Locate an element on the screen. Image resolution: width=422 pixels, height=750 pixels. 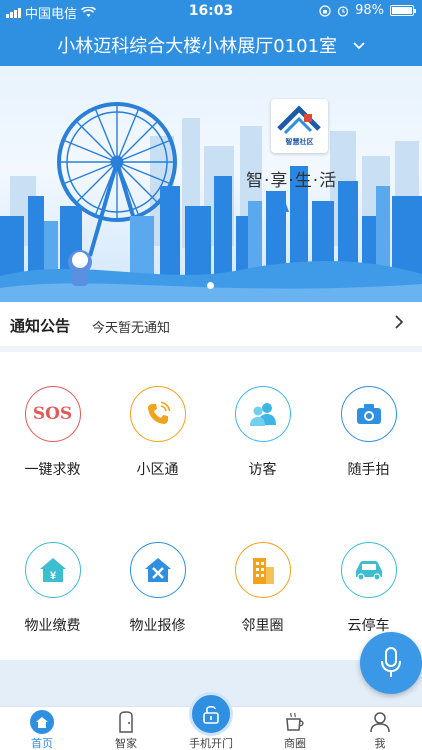
service-sos: SOS 一键求救 is located at coordinates (52, 432).